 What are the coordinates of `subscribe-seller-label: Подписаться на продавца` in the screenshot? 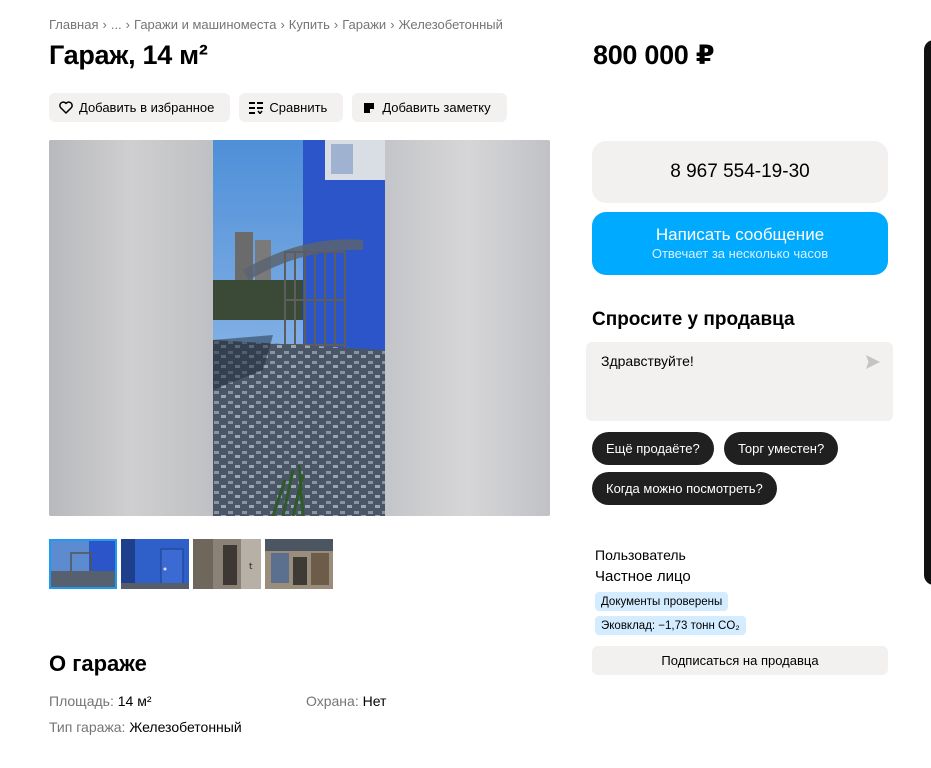 It's located at (740, 660).